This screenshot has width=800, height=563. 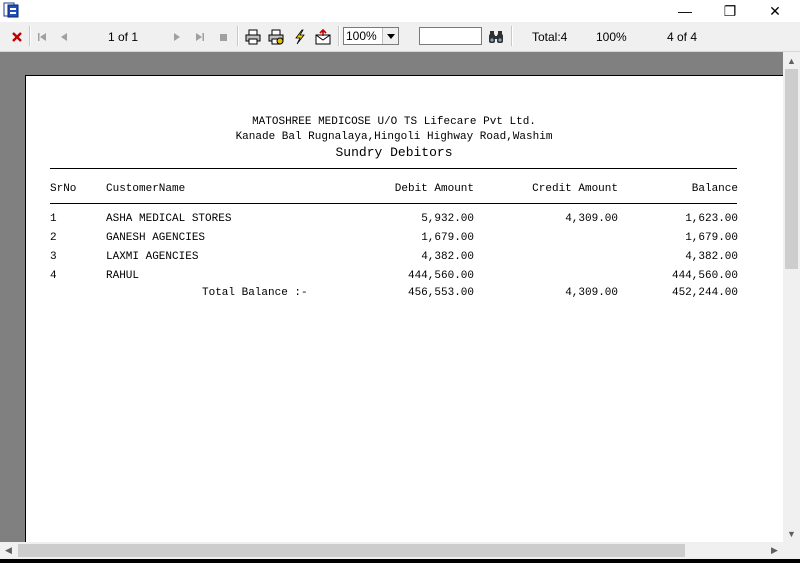 What do you see at coordinates (440, 276) in the screenshot?
I see `row-4-debit: 444,560.00` at bounding box center [440, 276].